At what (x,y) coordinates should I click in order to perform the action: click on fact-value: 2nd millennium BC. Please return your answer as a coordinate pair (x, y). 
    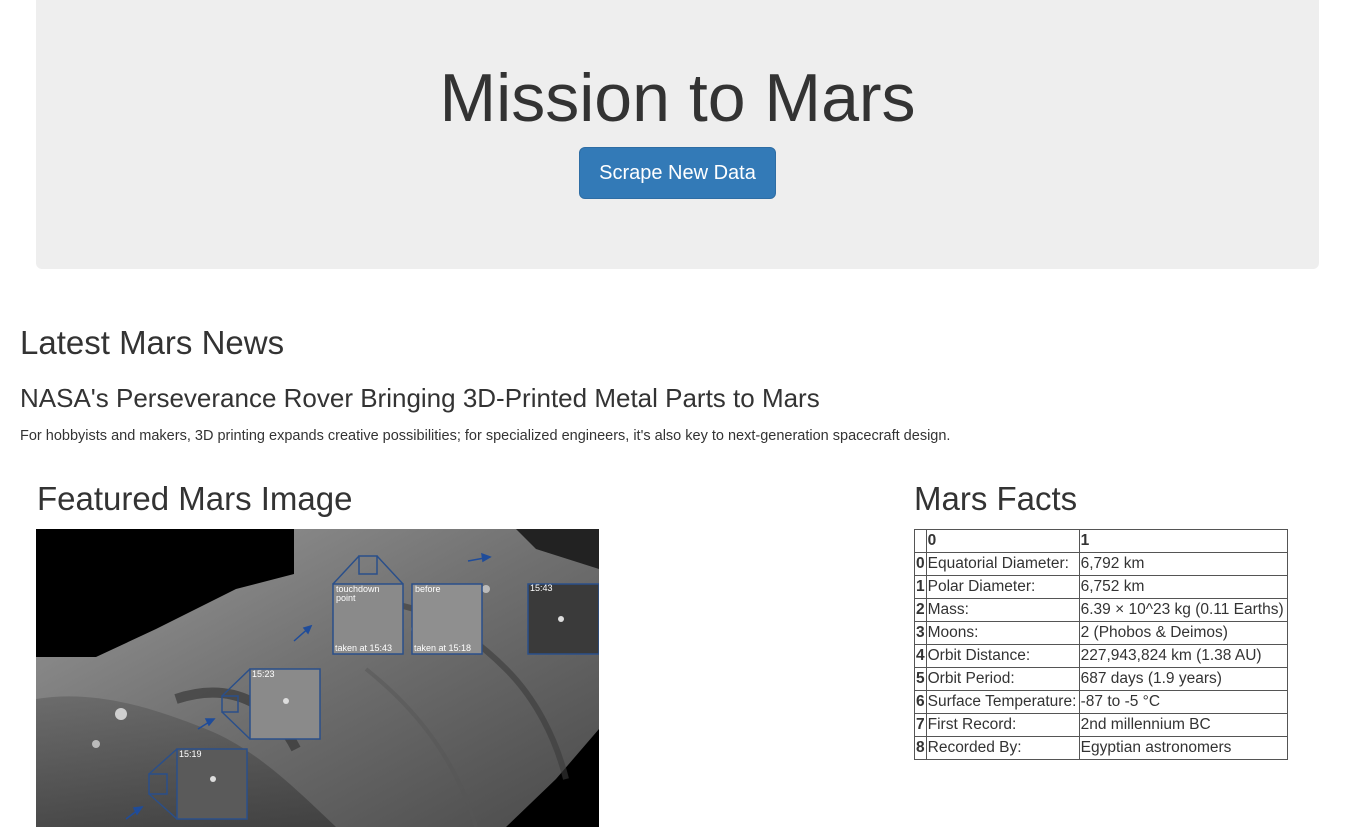
    Looking at the image, I should click on (1183, 725).